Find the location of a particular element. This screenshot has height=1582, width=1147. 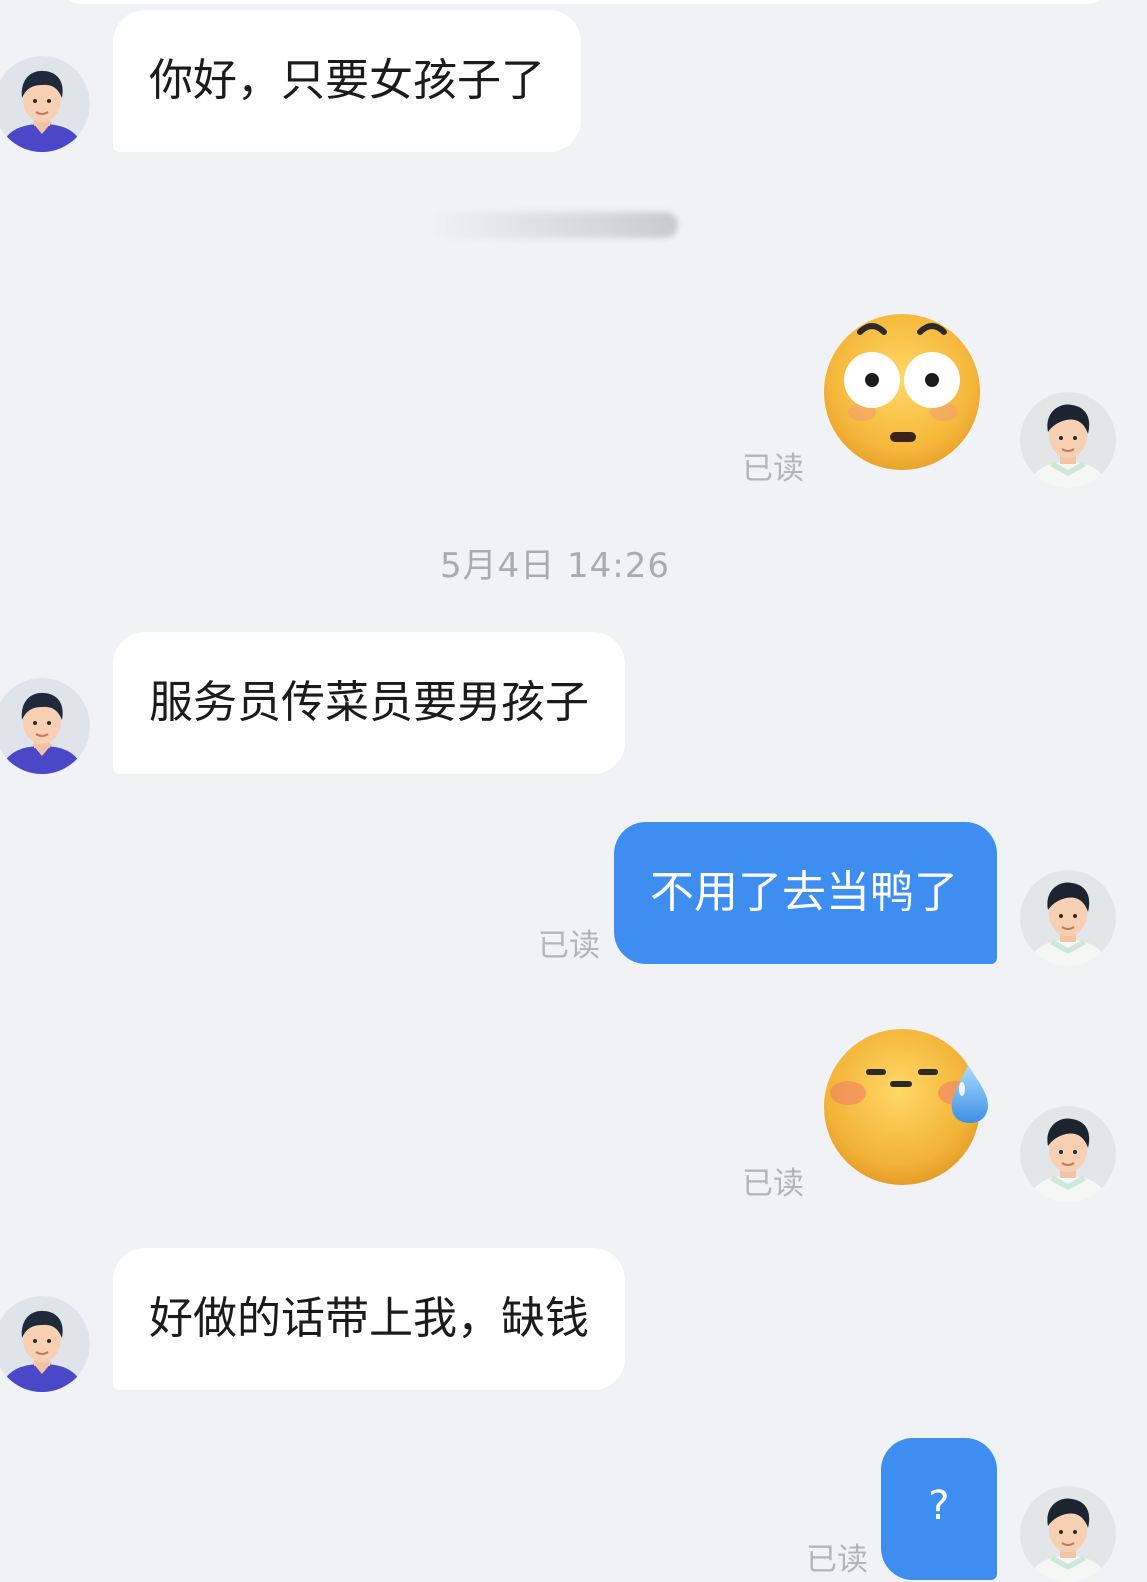

incoming-message-bubble: 好做的话带上我，缺钱 is located at coordinates (369, 1319).